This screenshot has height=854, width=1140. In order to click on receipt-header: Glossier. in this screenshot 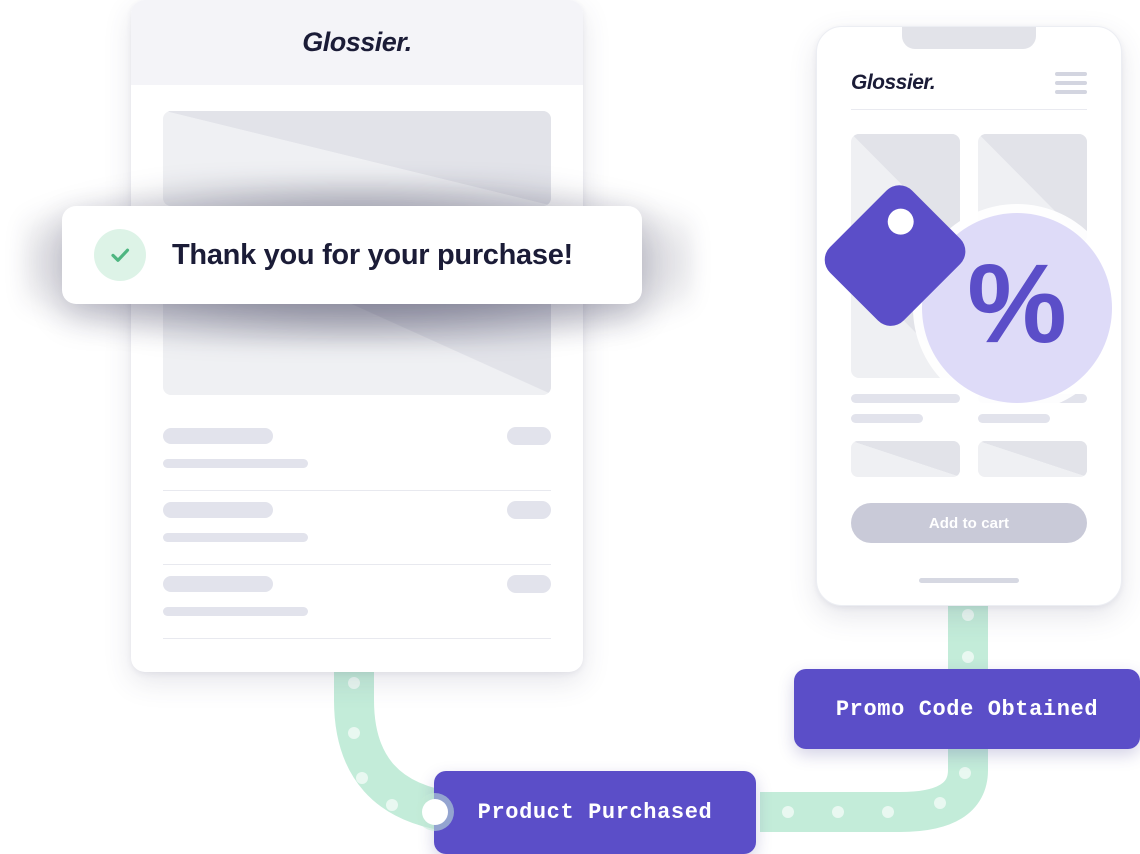, I will do `click(357, 42)`.